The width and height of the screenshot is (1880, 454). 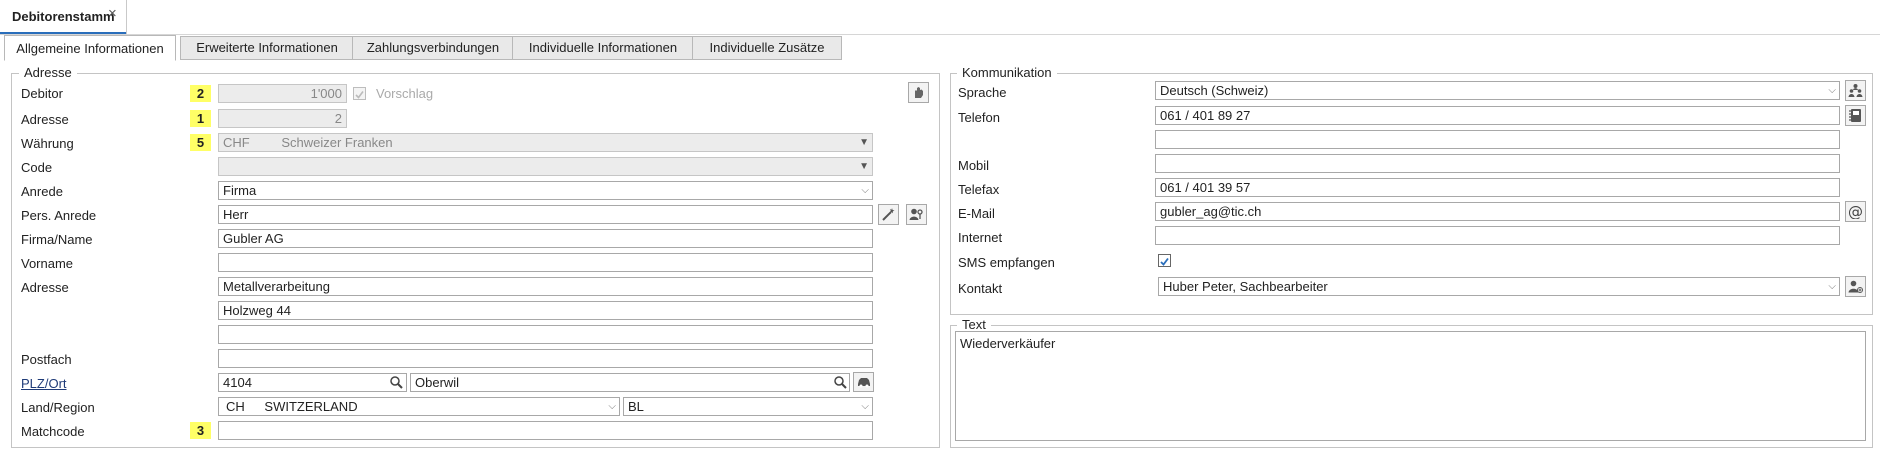 What do you see at coordinates (974, 165) in the screenshot?
I see `mobil-label: Mobil` at bounding box center [974, 165].